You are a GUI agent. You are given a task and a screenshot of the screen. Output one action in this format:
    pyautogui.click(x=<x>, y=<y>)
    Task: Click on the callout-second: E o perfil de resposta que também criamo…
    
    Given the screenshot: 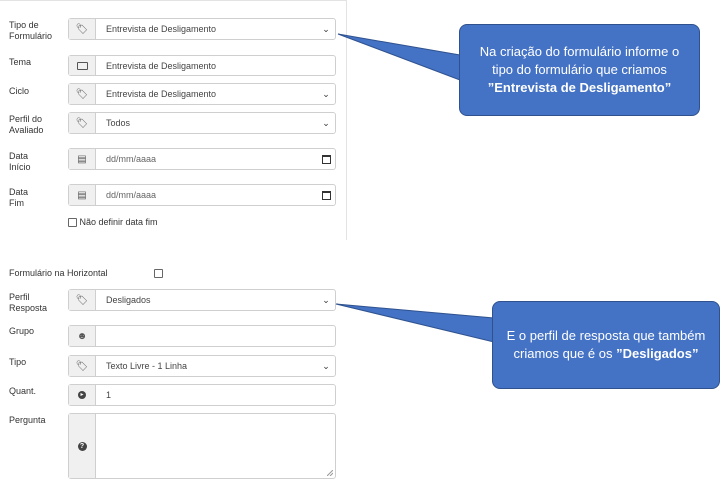 What is the action you would take?
    pyautogui.click(x=606, y=345)
    